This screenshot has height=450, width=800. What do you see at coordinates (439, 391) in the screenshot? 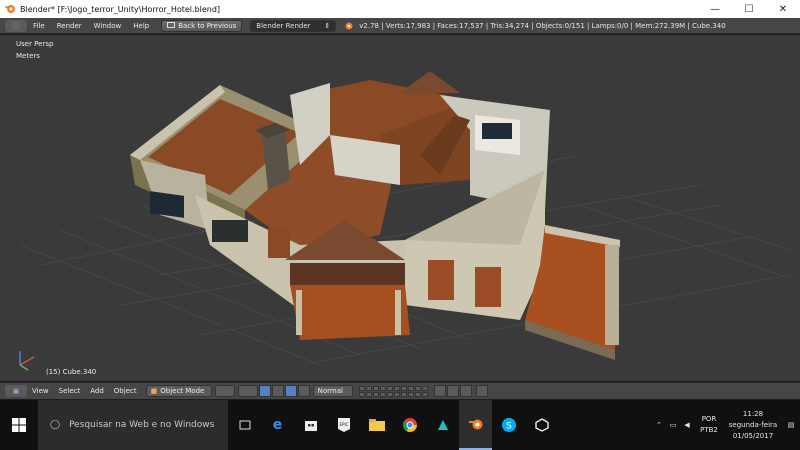
I see `lock-layers-icon` at bounding box center [439, 391].